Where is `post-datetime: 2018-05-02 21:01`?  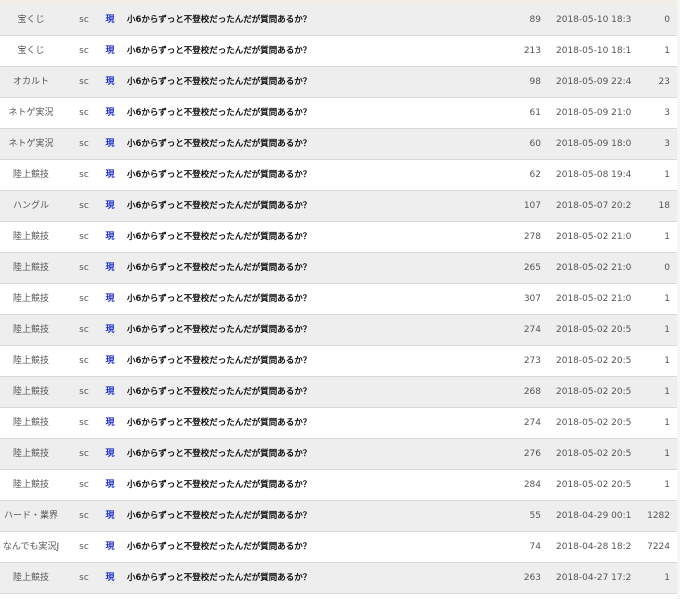
post-datetime: 2018-05-02 21:01 is located at coordinates (594, 299).